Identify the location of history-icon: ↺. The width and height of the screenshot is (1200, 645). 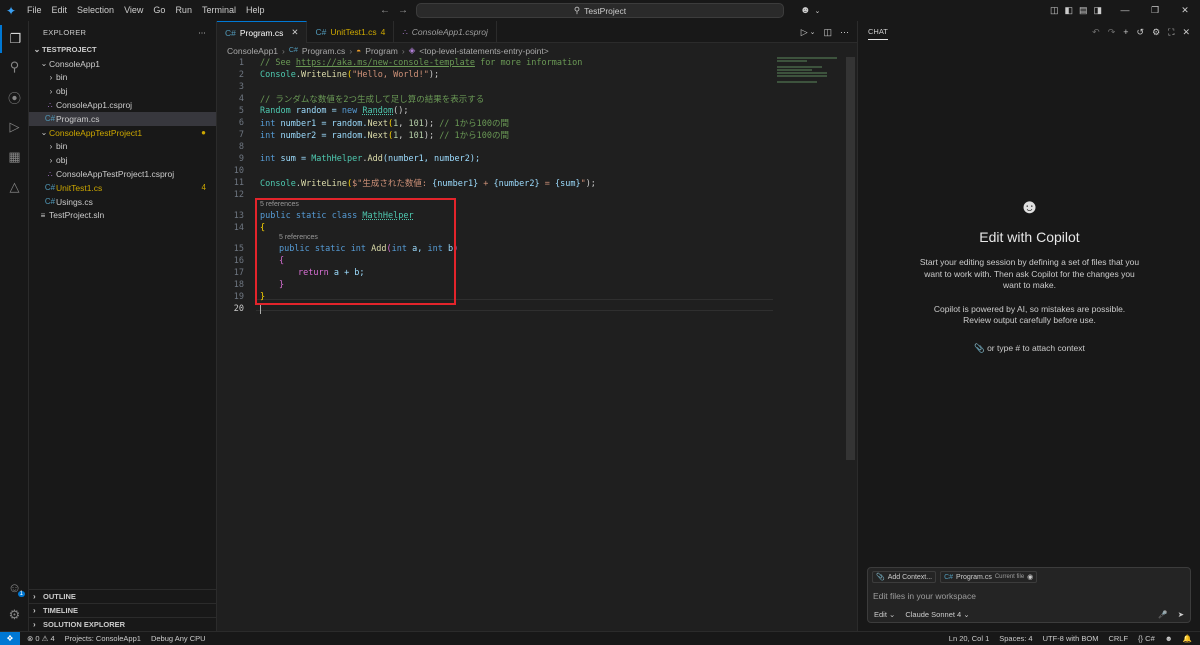
(1141, 32).